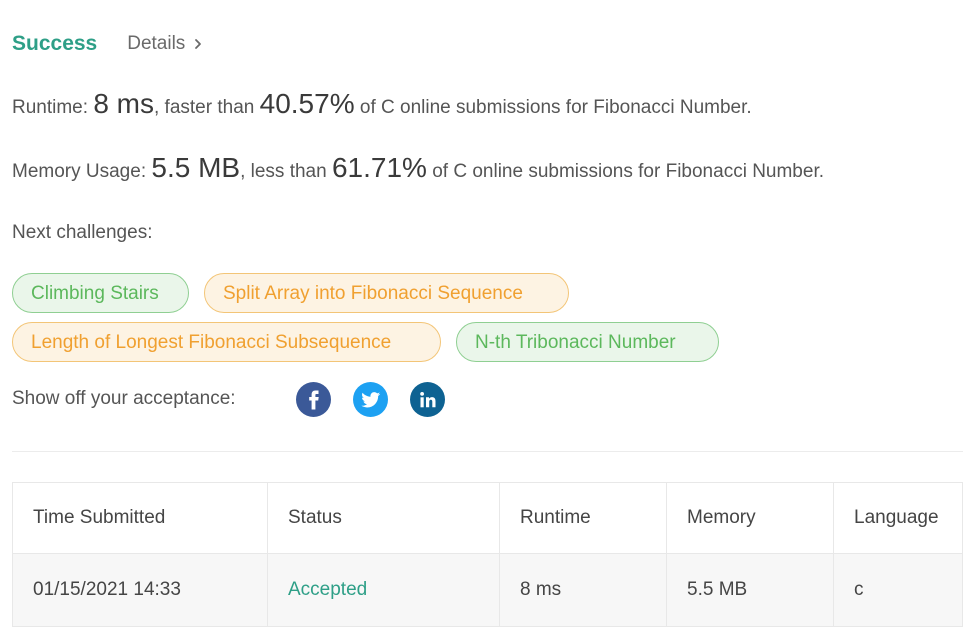 The height and width of the screenshot is (630, 972). I want to click on cell-runtime: 8 ms, so click(583, 590).